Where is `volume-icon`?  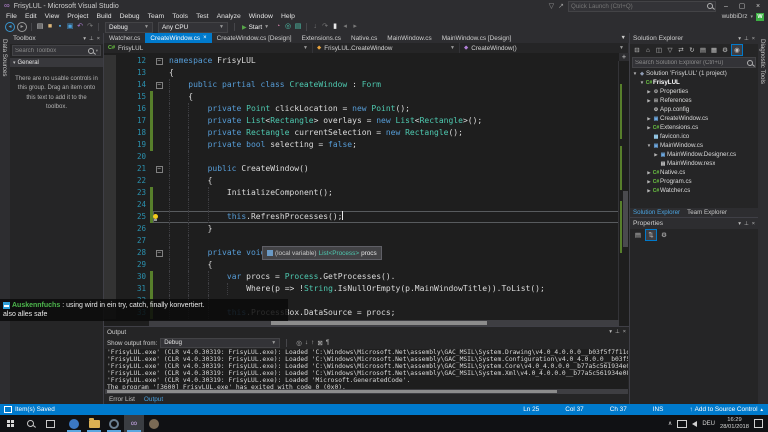
volume-icon is located at coordinates (695, 423).